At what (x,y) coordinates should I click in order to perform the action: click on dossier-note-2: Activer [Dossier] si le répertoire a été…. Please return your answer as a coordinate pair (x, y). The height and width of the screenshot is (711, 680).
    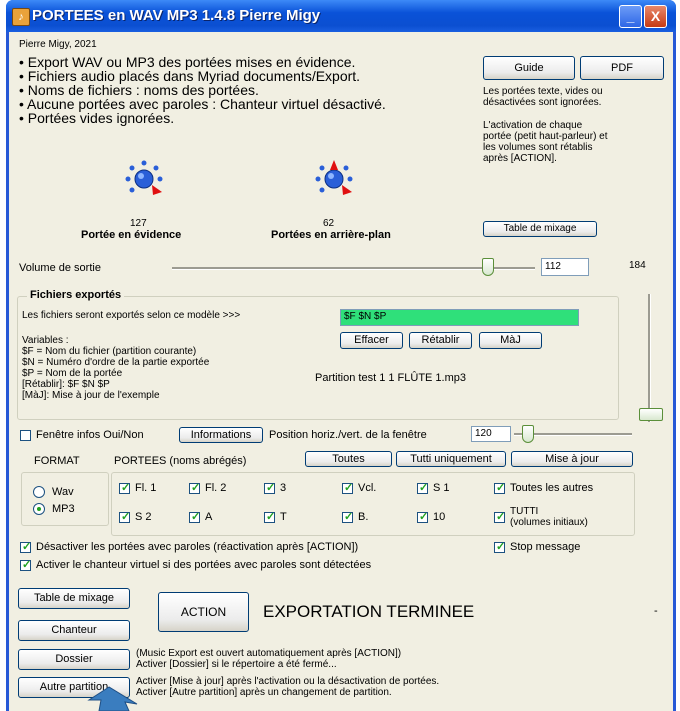
    Looking at the image, I should click on (236, 664).